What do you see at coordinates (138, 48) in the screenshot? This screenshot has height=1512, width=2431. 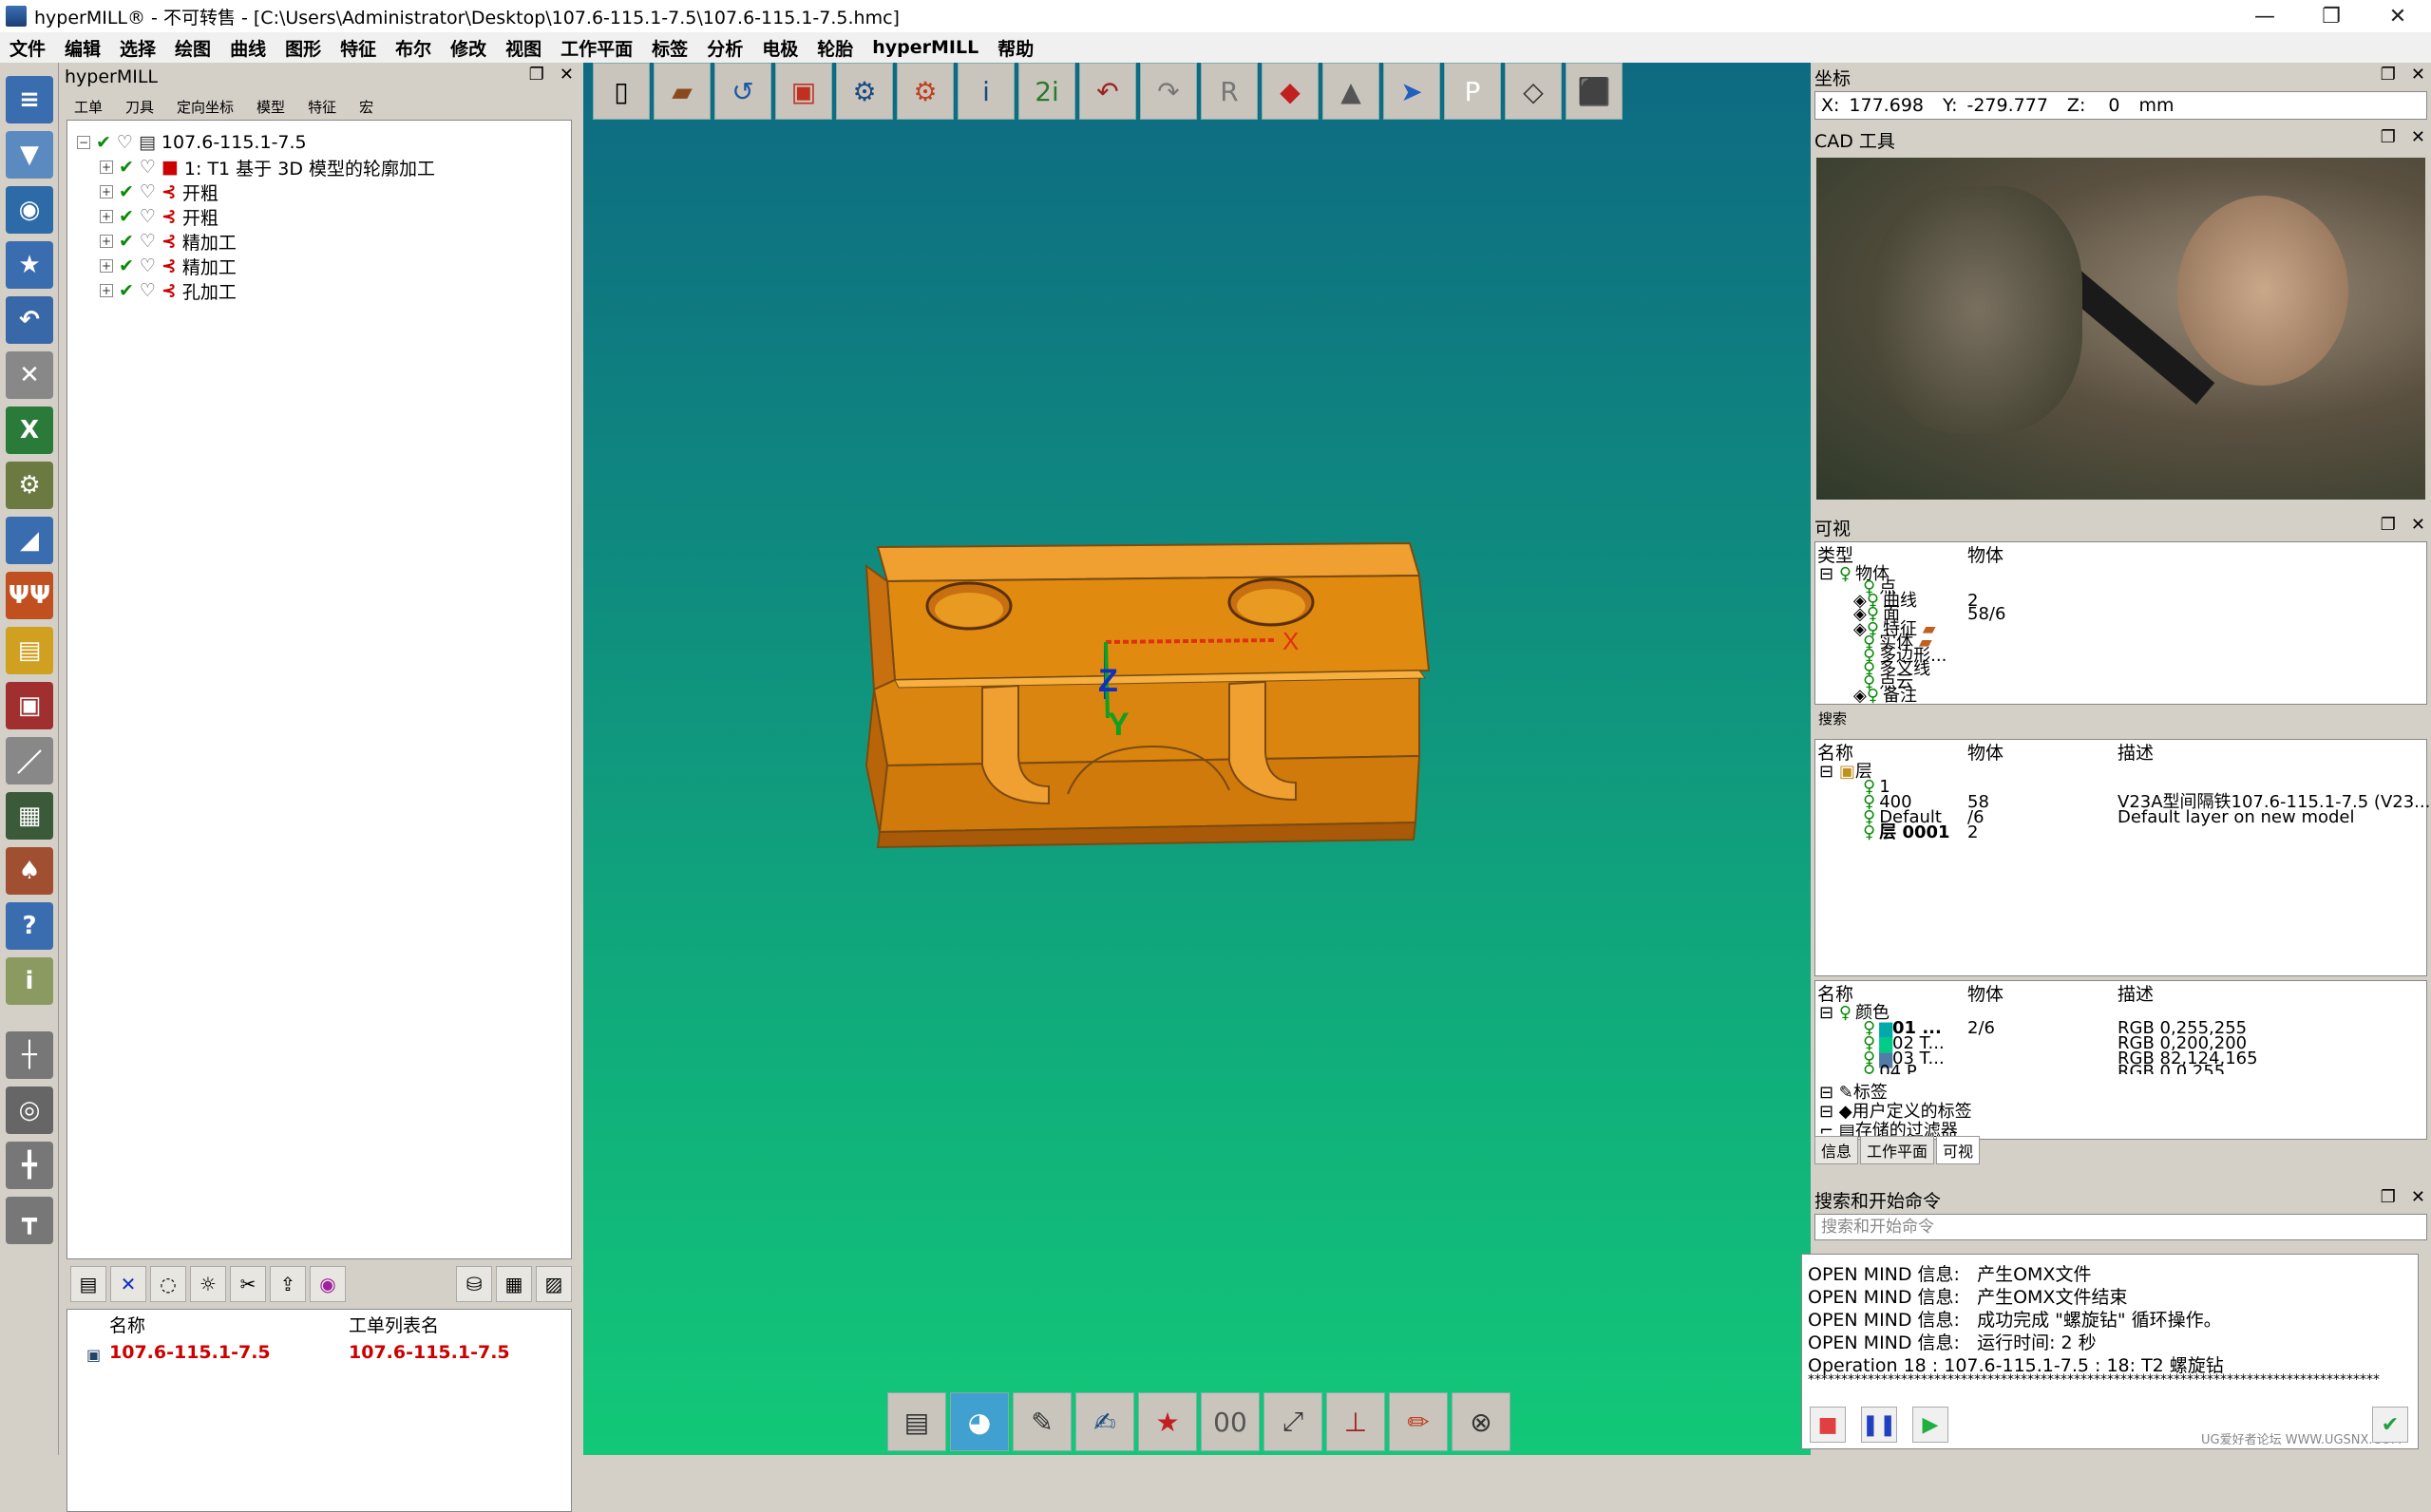 I see `menu-select: 选择` at bounding box center [138, 48].